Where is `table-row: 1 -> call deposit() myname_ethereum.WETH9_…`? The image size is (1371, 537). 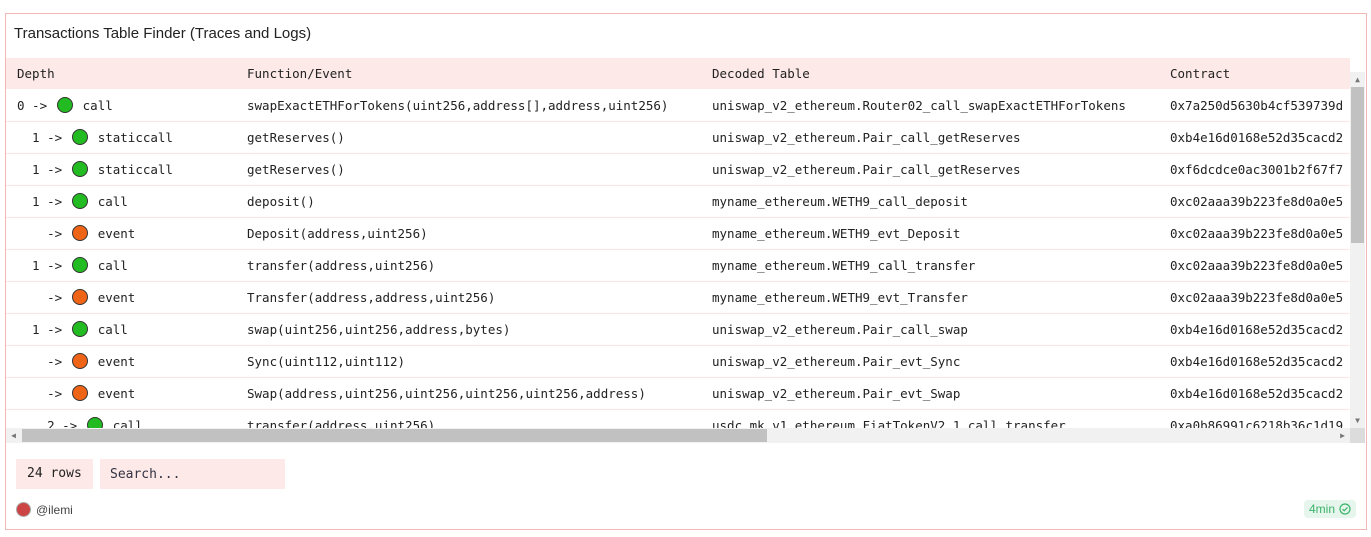 table-row: 1 -> call deposit() myname_ethereum.WETH9_… is located at coordinates (678, 202).